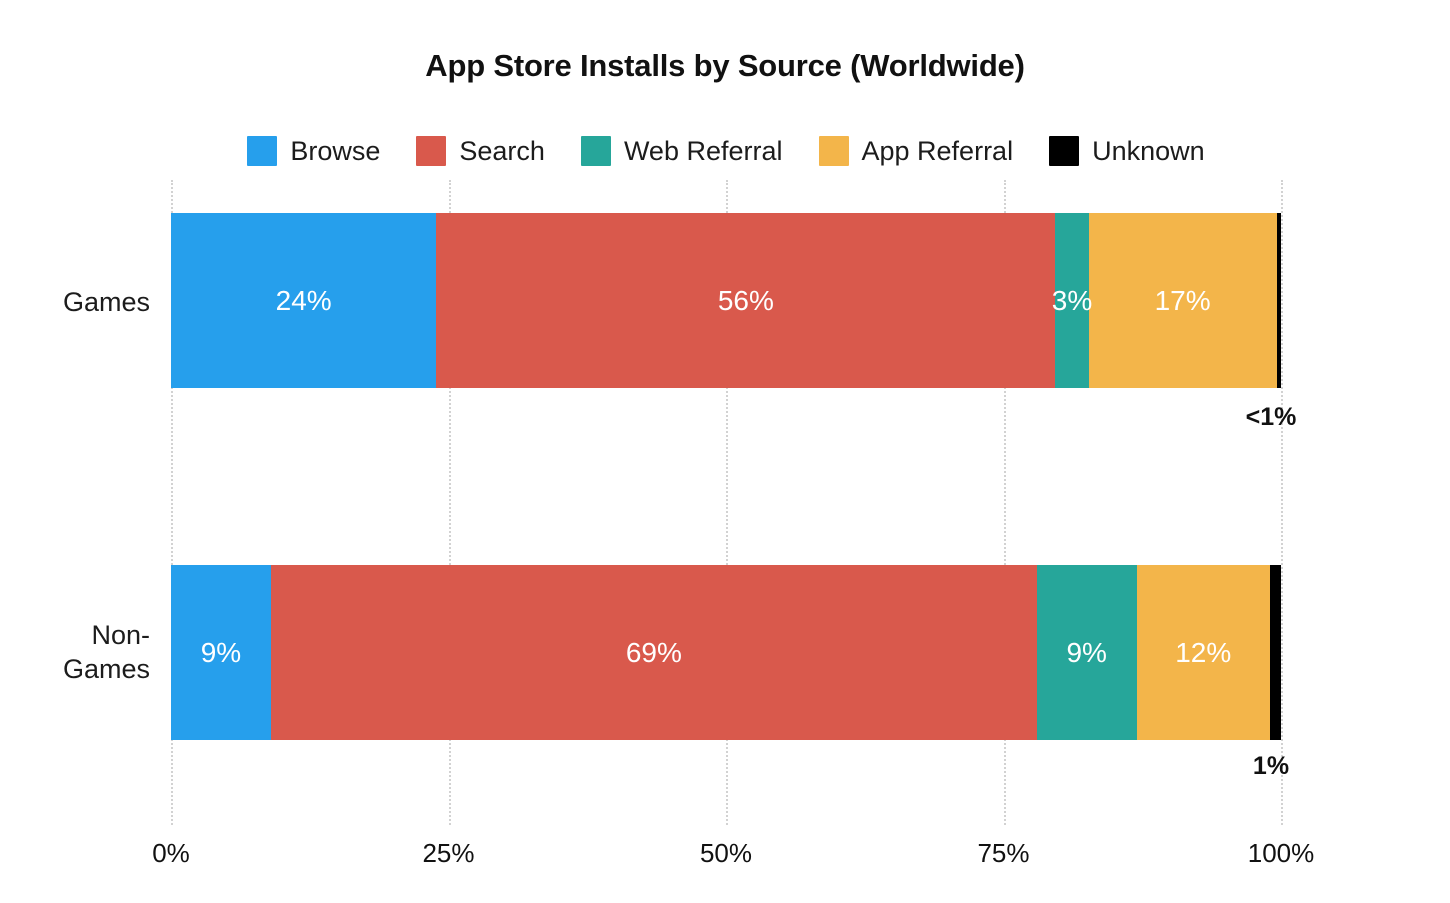 Image resolution: width=1450 pixels, height=903 pixels. I want to click on bar-segment-app-referral: 12%, so click(1203, 652).